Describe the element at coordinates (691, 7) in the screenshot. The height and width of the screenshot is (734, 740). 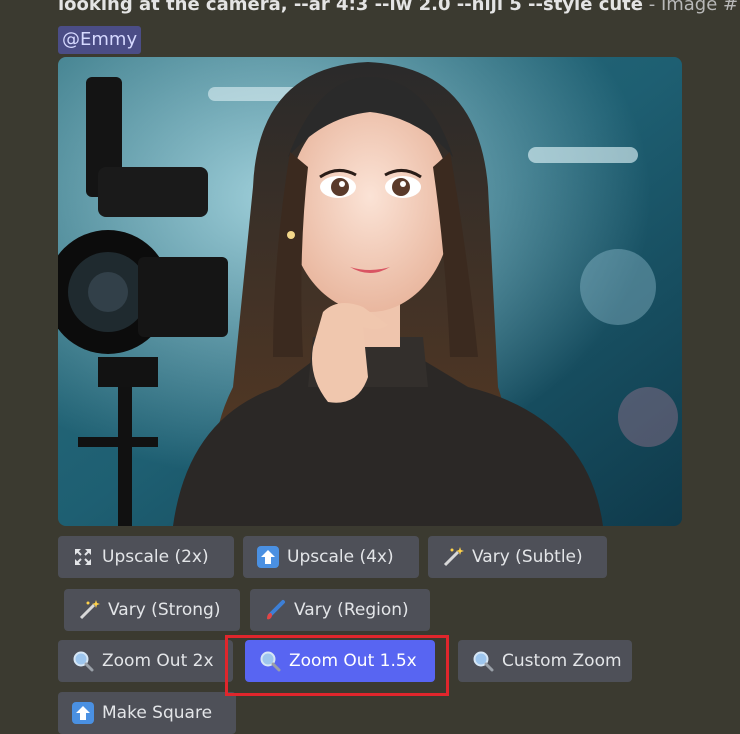
I see `image-number-label: - Image #1` at that location.